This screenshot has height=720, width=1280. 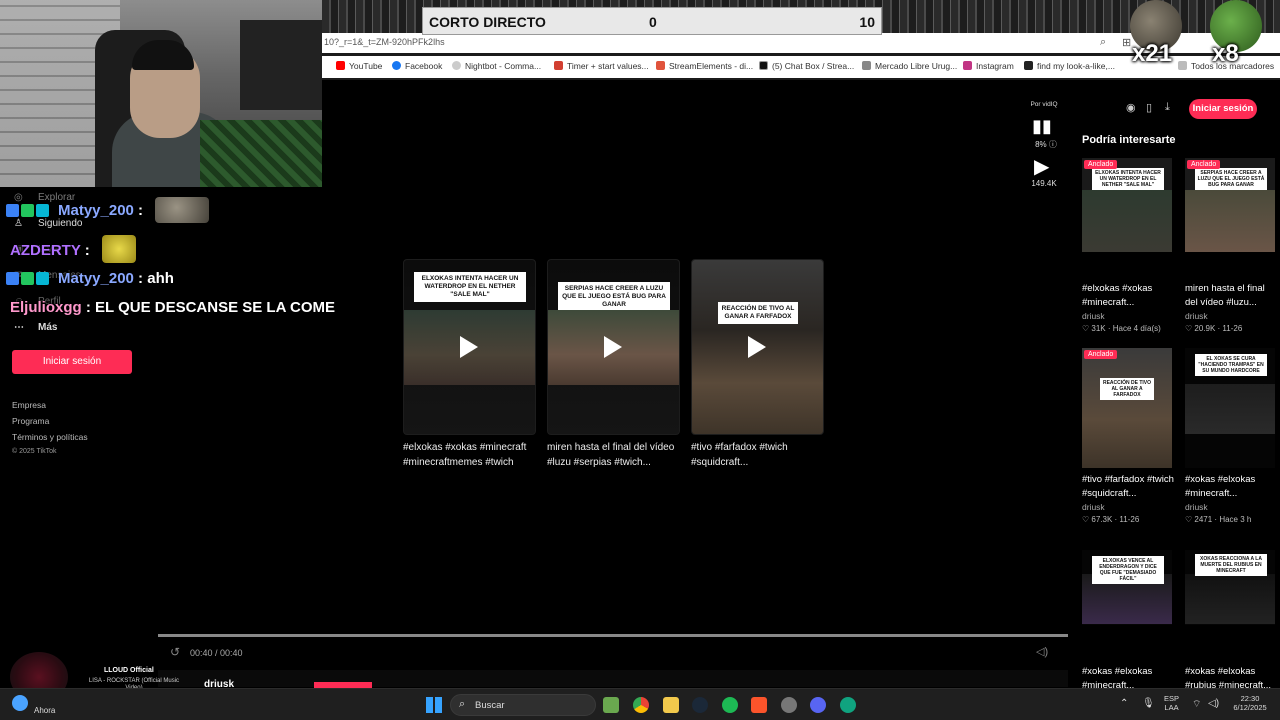 What do you see at coordinates (789, 705) in the screenshot?
I see `settings-icon` at bounding box center [789, 705].